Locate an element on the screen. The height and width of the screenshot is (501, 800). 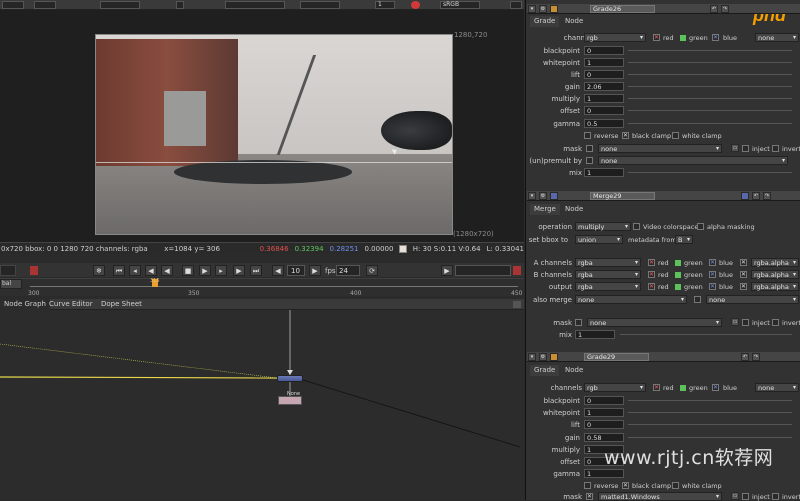
increment-field: 10 is located at coordinates (296, 270).